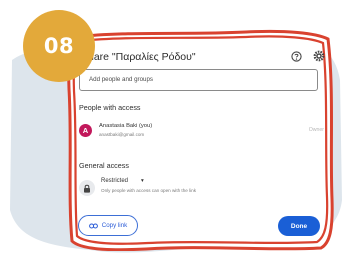  Describe the element at coordinates (104, 165) in the screenshot. I see `general-access-heading: General access` at that location.